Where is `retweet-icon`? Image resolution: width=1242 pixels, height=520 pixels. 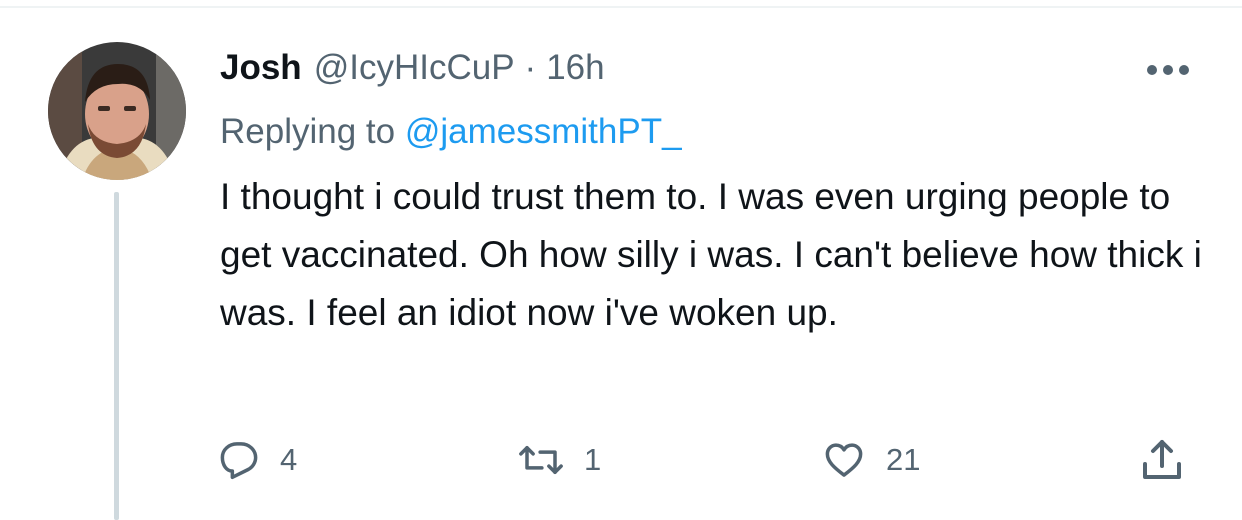 retweet-icon is located at coordinates (541, 460).